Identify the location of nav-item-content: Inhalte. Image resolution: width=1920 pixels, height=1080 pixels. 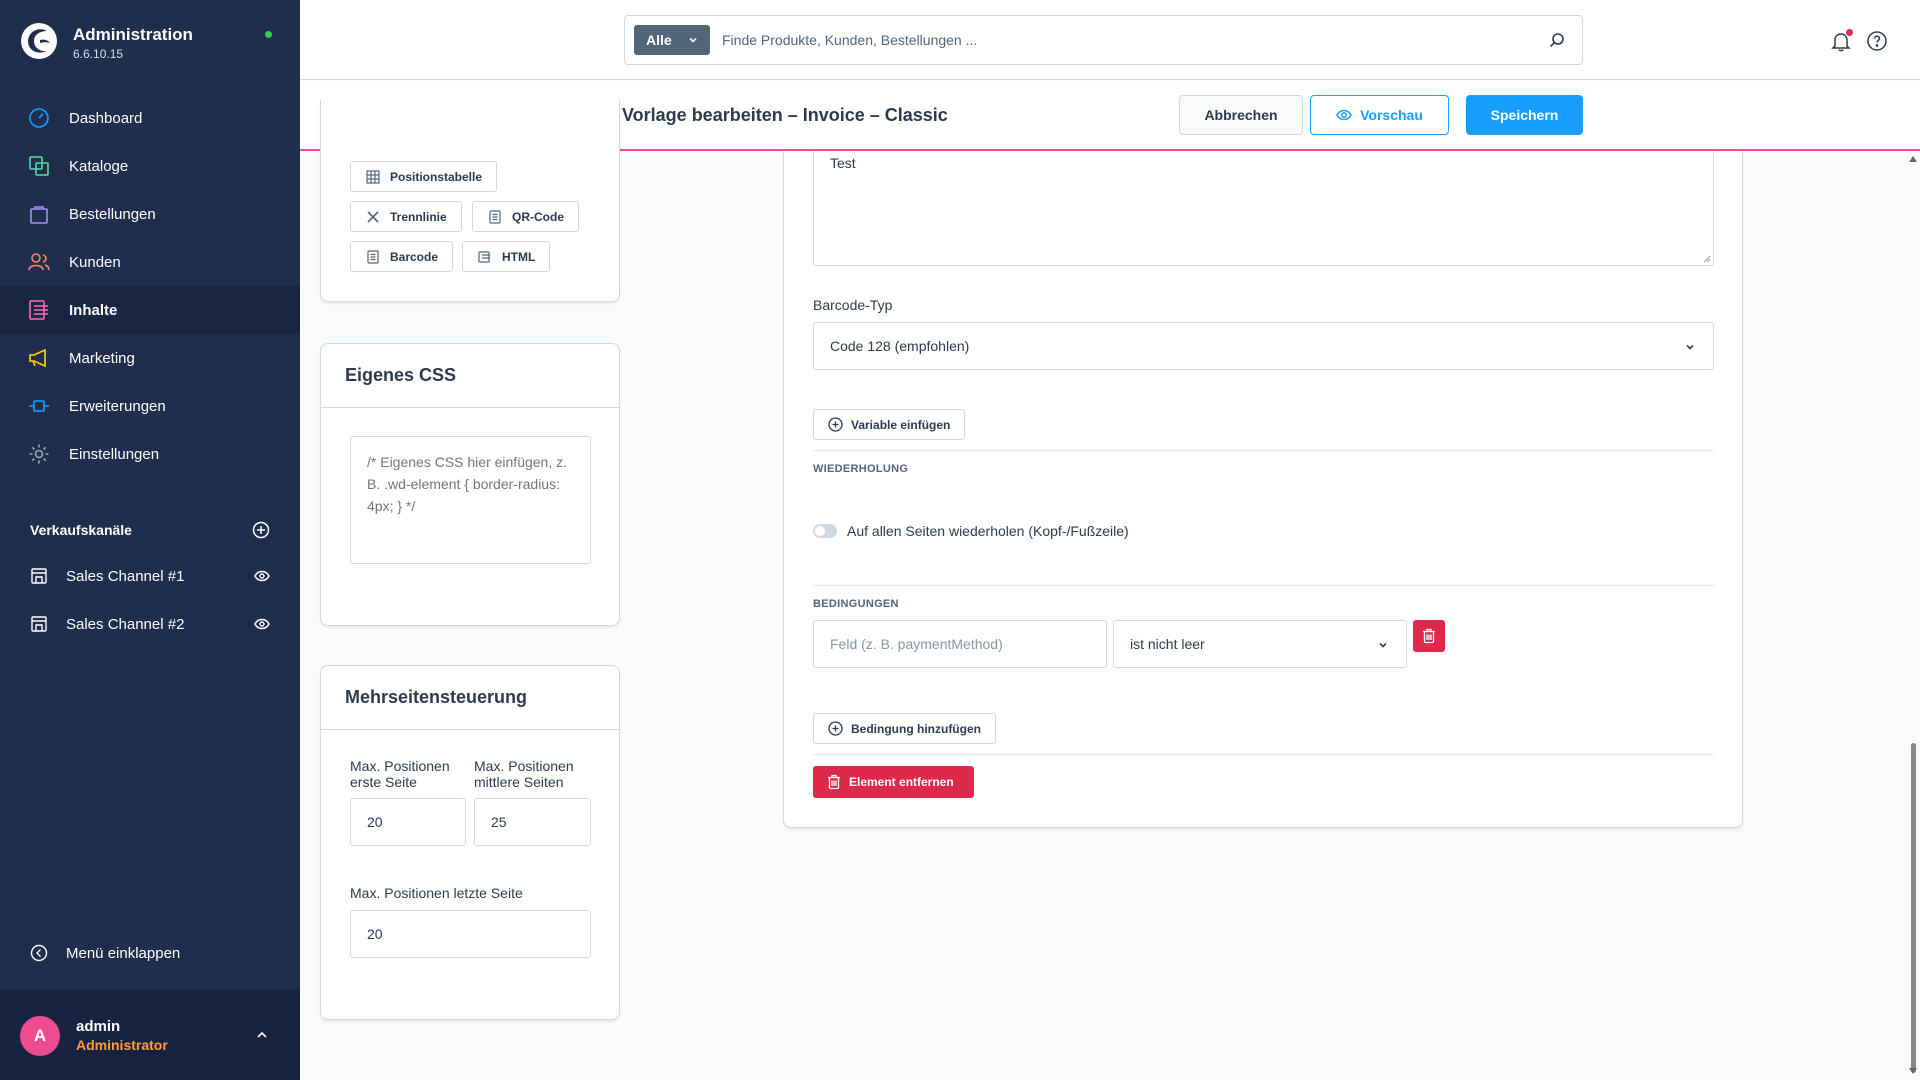
(150, 310).